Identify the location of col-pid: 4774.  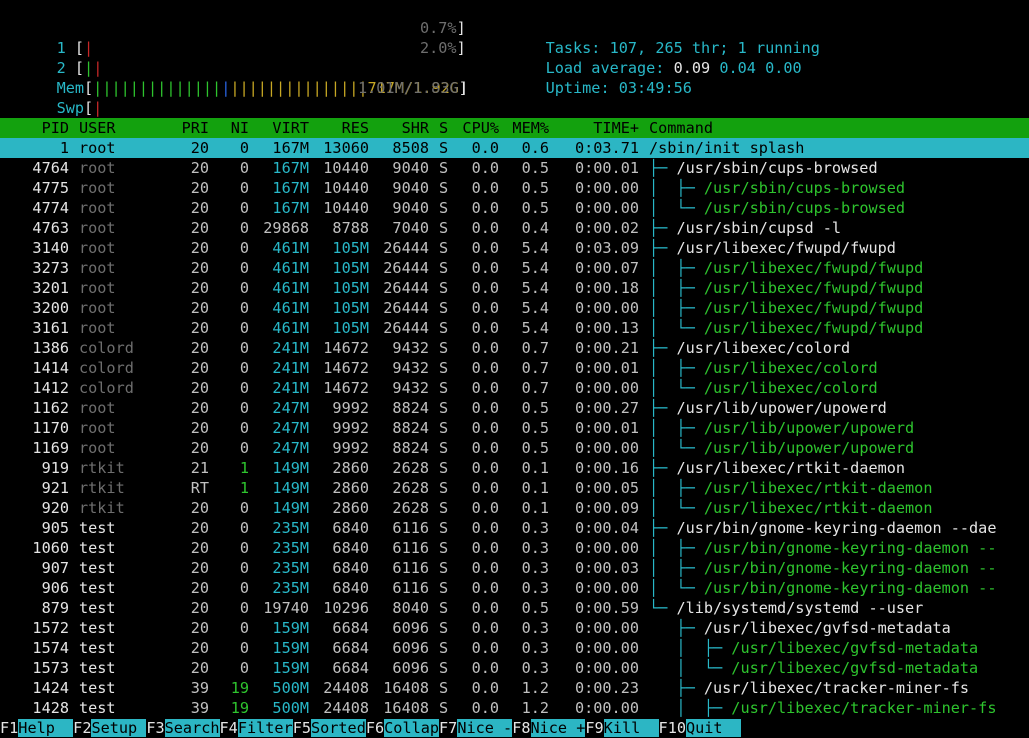
(50, 208).